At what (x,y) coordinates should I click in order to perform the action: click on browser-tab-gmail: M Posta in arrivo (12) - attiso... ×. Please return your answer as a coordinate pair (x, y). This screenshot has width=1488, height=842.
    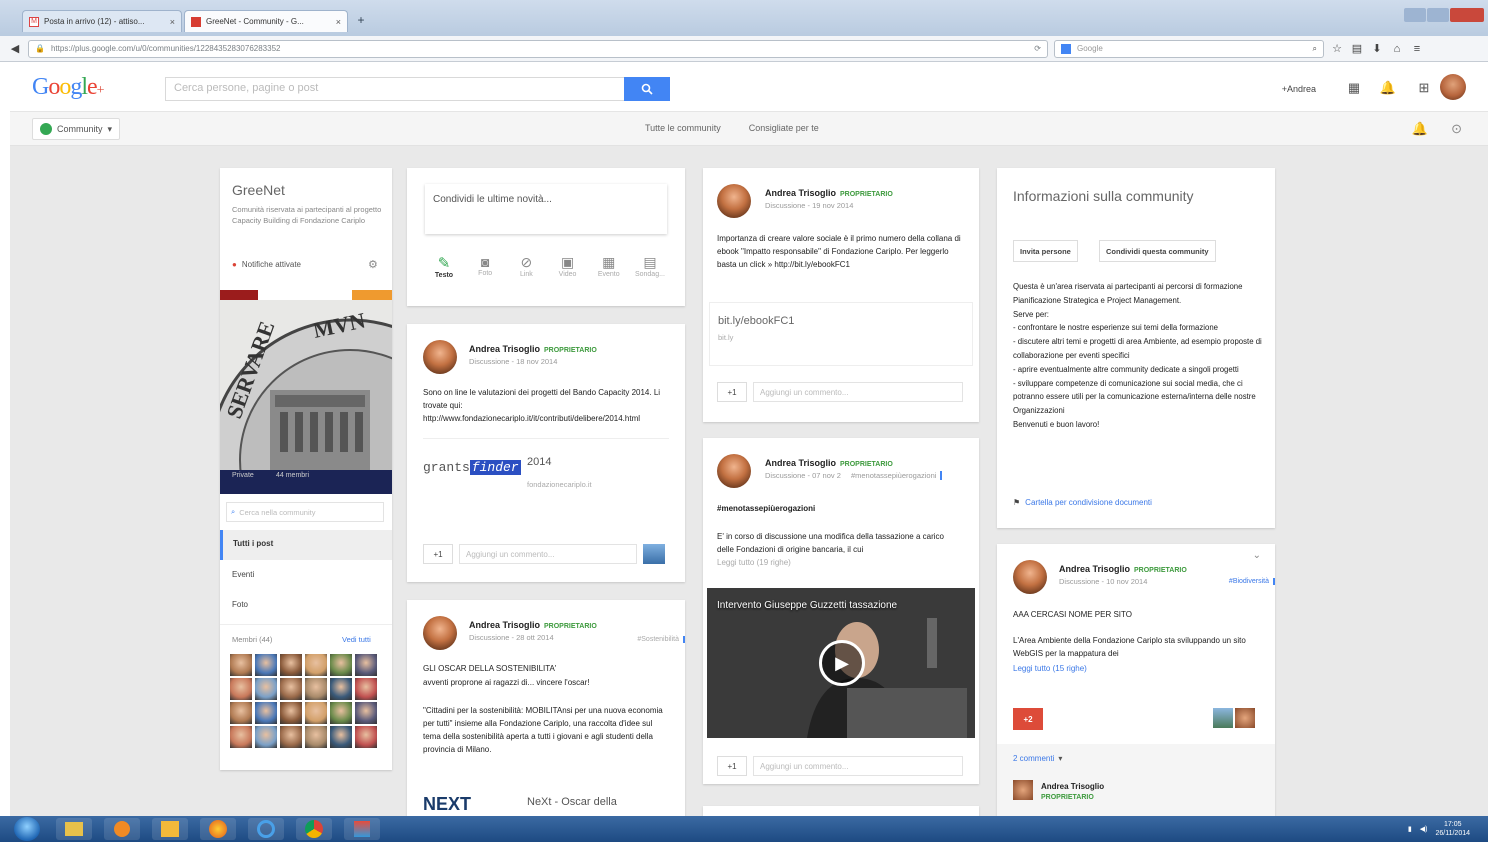
    Looking at the image, I should click on (102, 21).